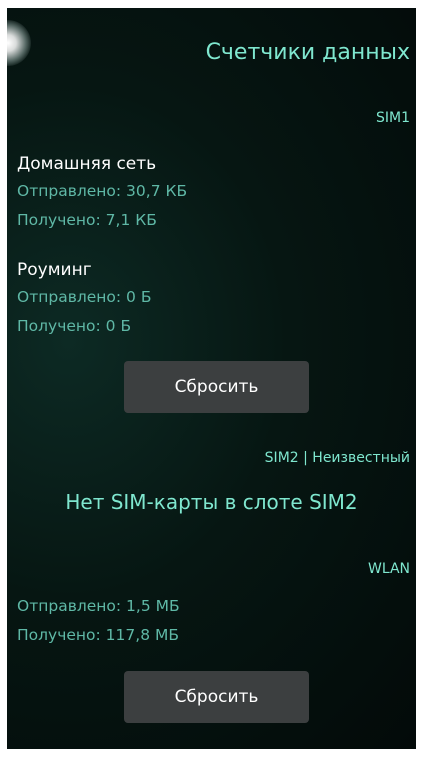  Describe the element at coordinates (87, 220) in the screenshot. I see `home-received-value: Получено: 7,1 КБ` at that location.